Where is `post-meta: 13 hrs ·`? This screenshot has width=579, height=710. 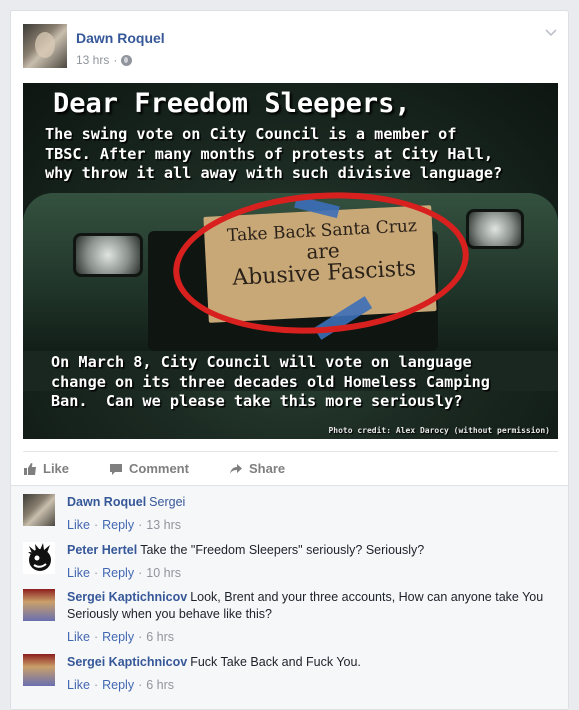
post-meta: 13 hrs · is located at coordinates (104, 60).